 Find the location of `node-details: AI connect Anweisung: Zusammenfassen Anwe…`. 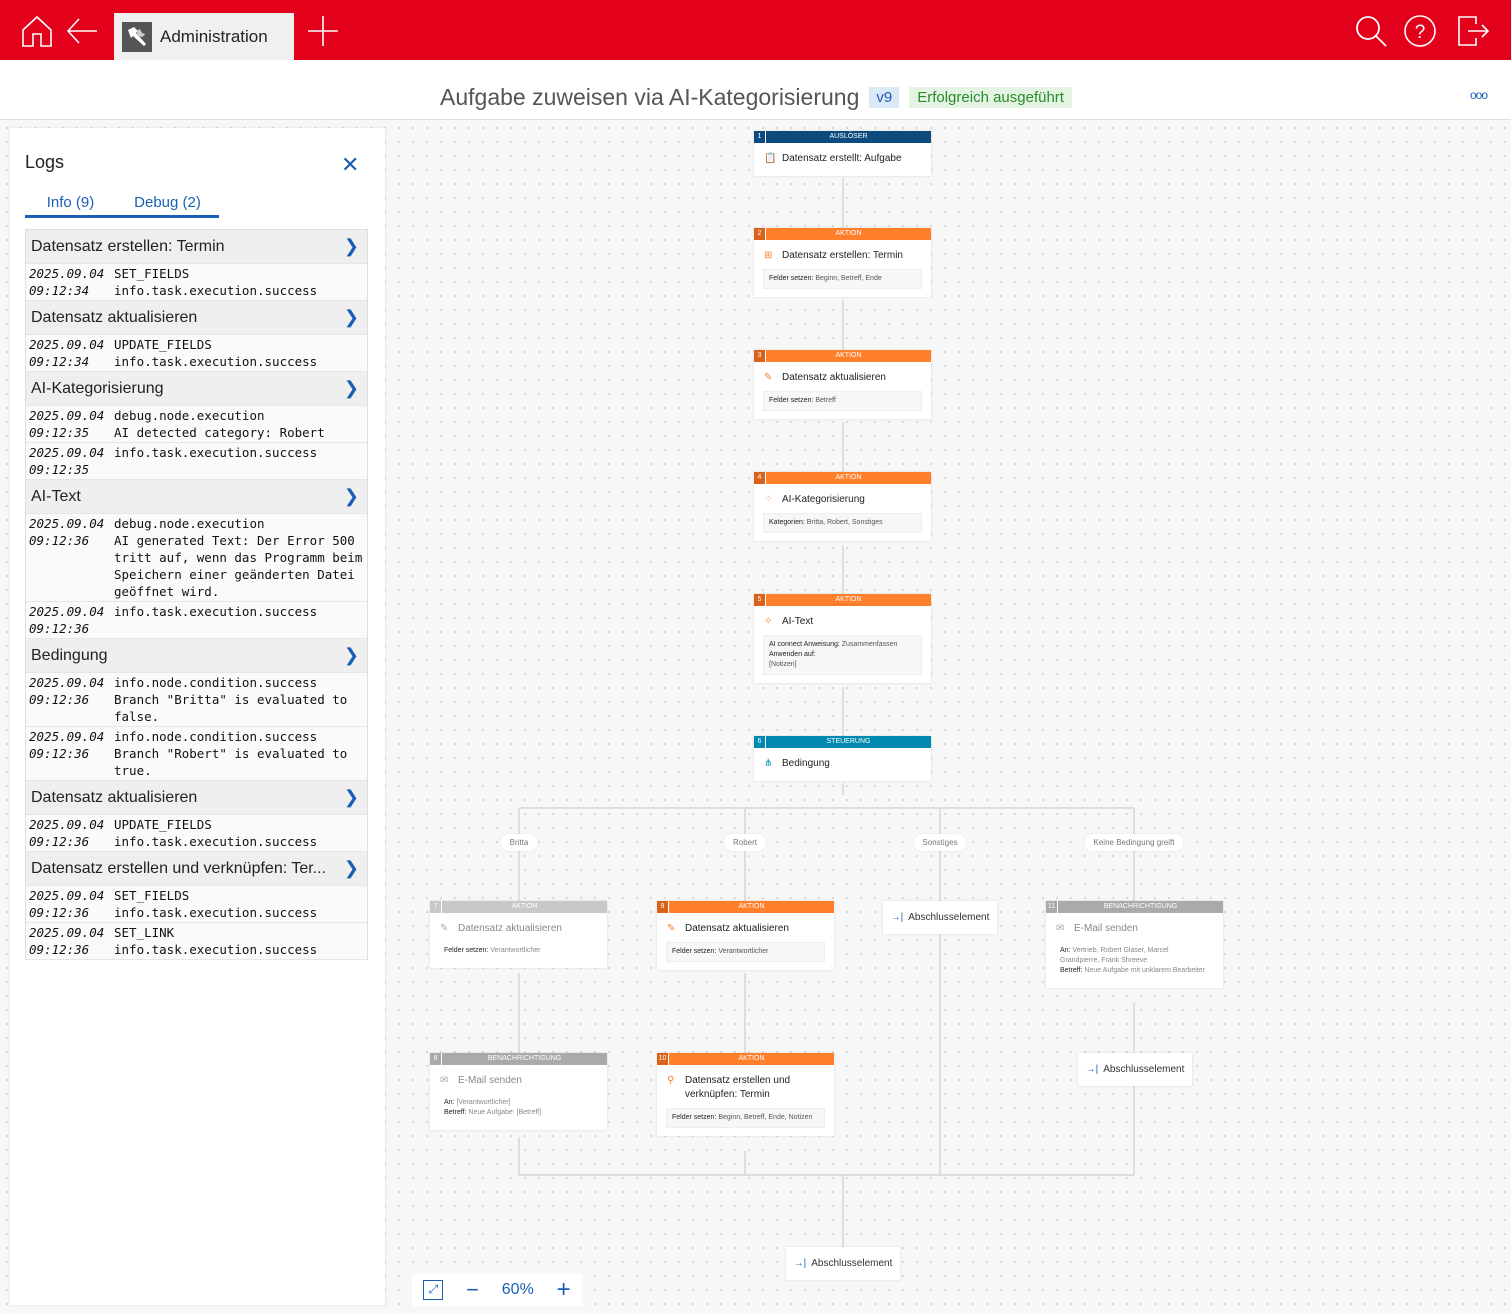

node-details: AI connect Anweisung: Zusammenfassen Anwe… is located at coordinates (842, 655).